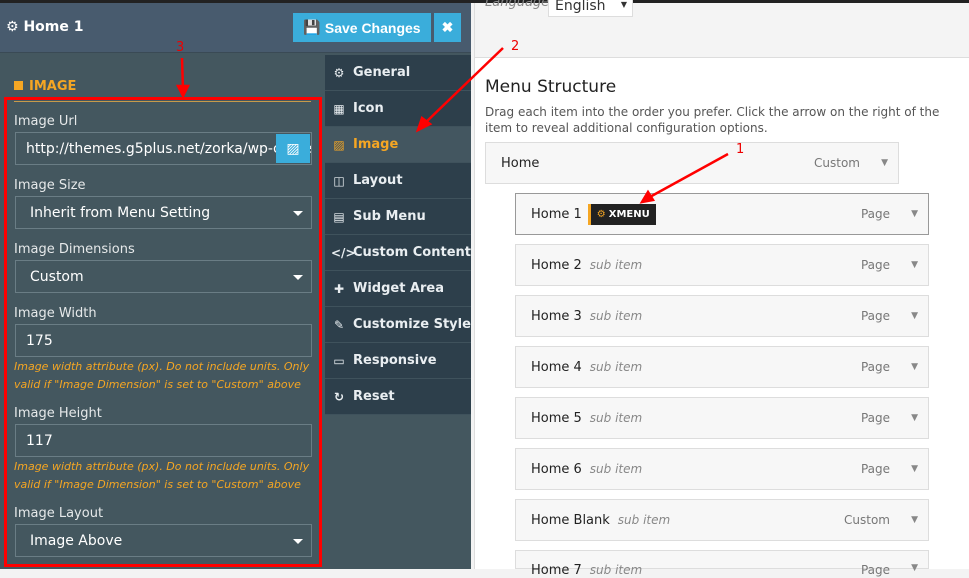  I want to click on annotation-3: 3, so click(180, 47).